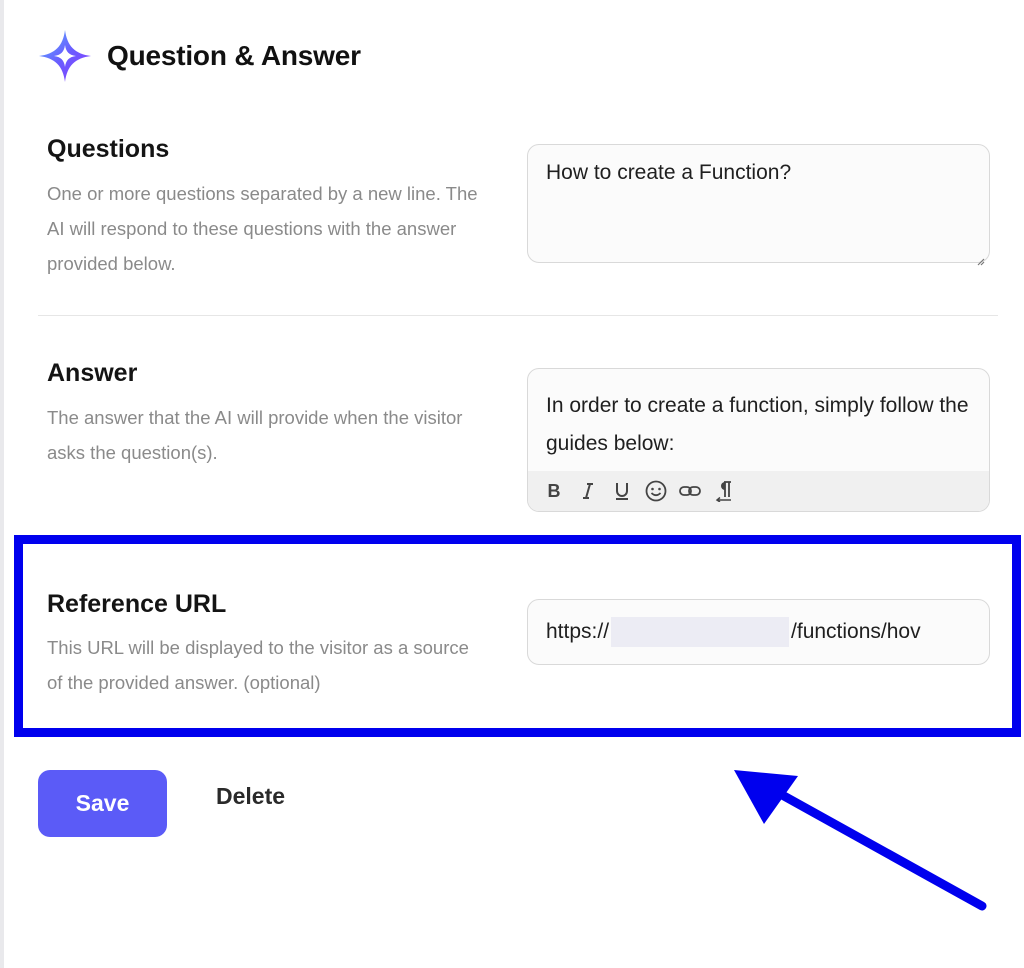  I want to click on reference-url-input: https:// /functions/hov, so click(758, 632).